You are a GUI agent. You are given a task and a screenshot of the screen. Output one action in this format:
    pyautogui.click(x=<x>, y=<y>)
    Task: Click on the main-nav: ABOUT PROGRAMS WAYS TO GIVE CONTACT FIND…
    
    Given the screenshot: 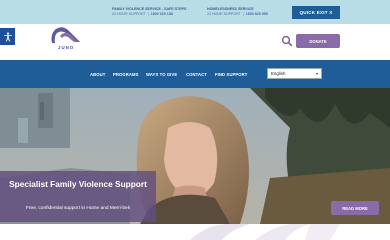 What is the action you would take?
    pyautogui.click(x=195, y=74)
    